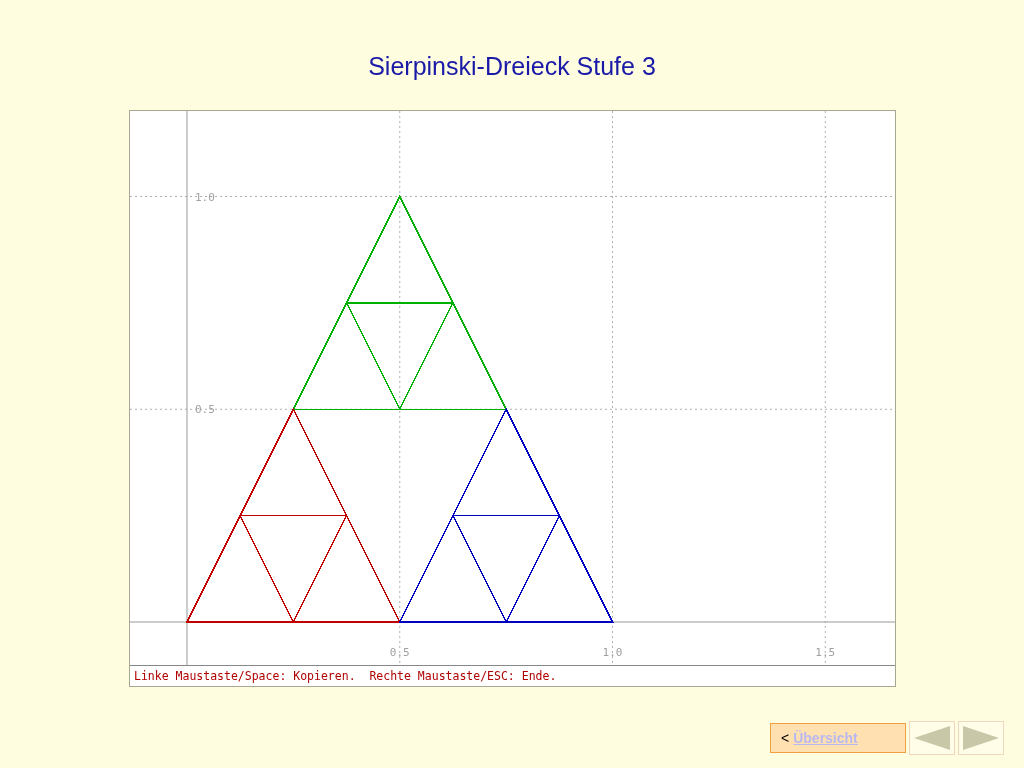 The image size is (1024, 768). I want to click on right-triangle-icon, so click(981, 738).